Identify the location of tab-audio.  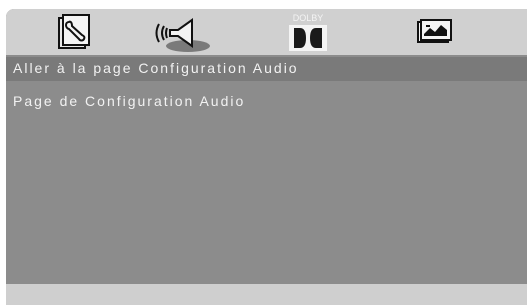
(182, 33).